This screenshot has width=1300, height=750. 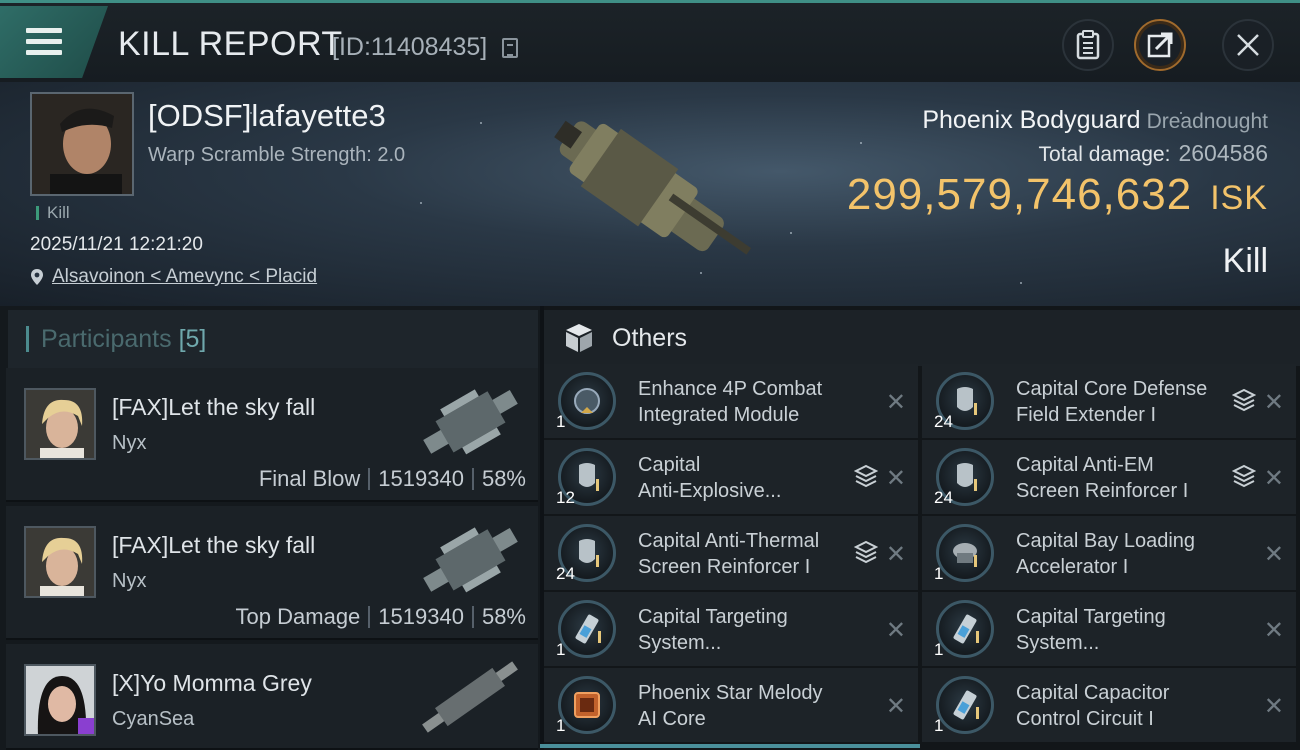 What do you see at coordinates (1245, 261) in the screenshot?
I see `result-label: Kill` at bounding box center [1245, 261].